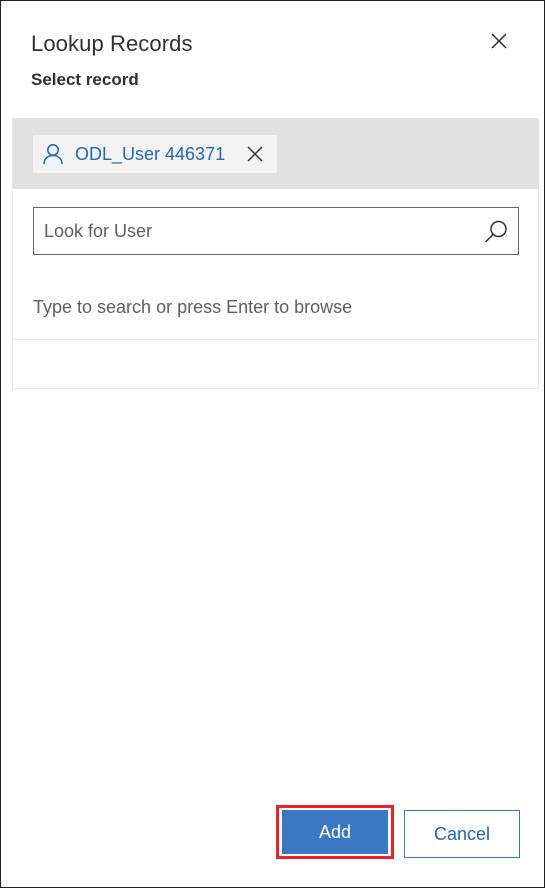 Image resolution: width=545 pixels, height=888 pixels. I want to click on search-hint: Type to search or press Enter to browse, so click(193, 307).